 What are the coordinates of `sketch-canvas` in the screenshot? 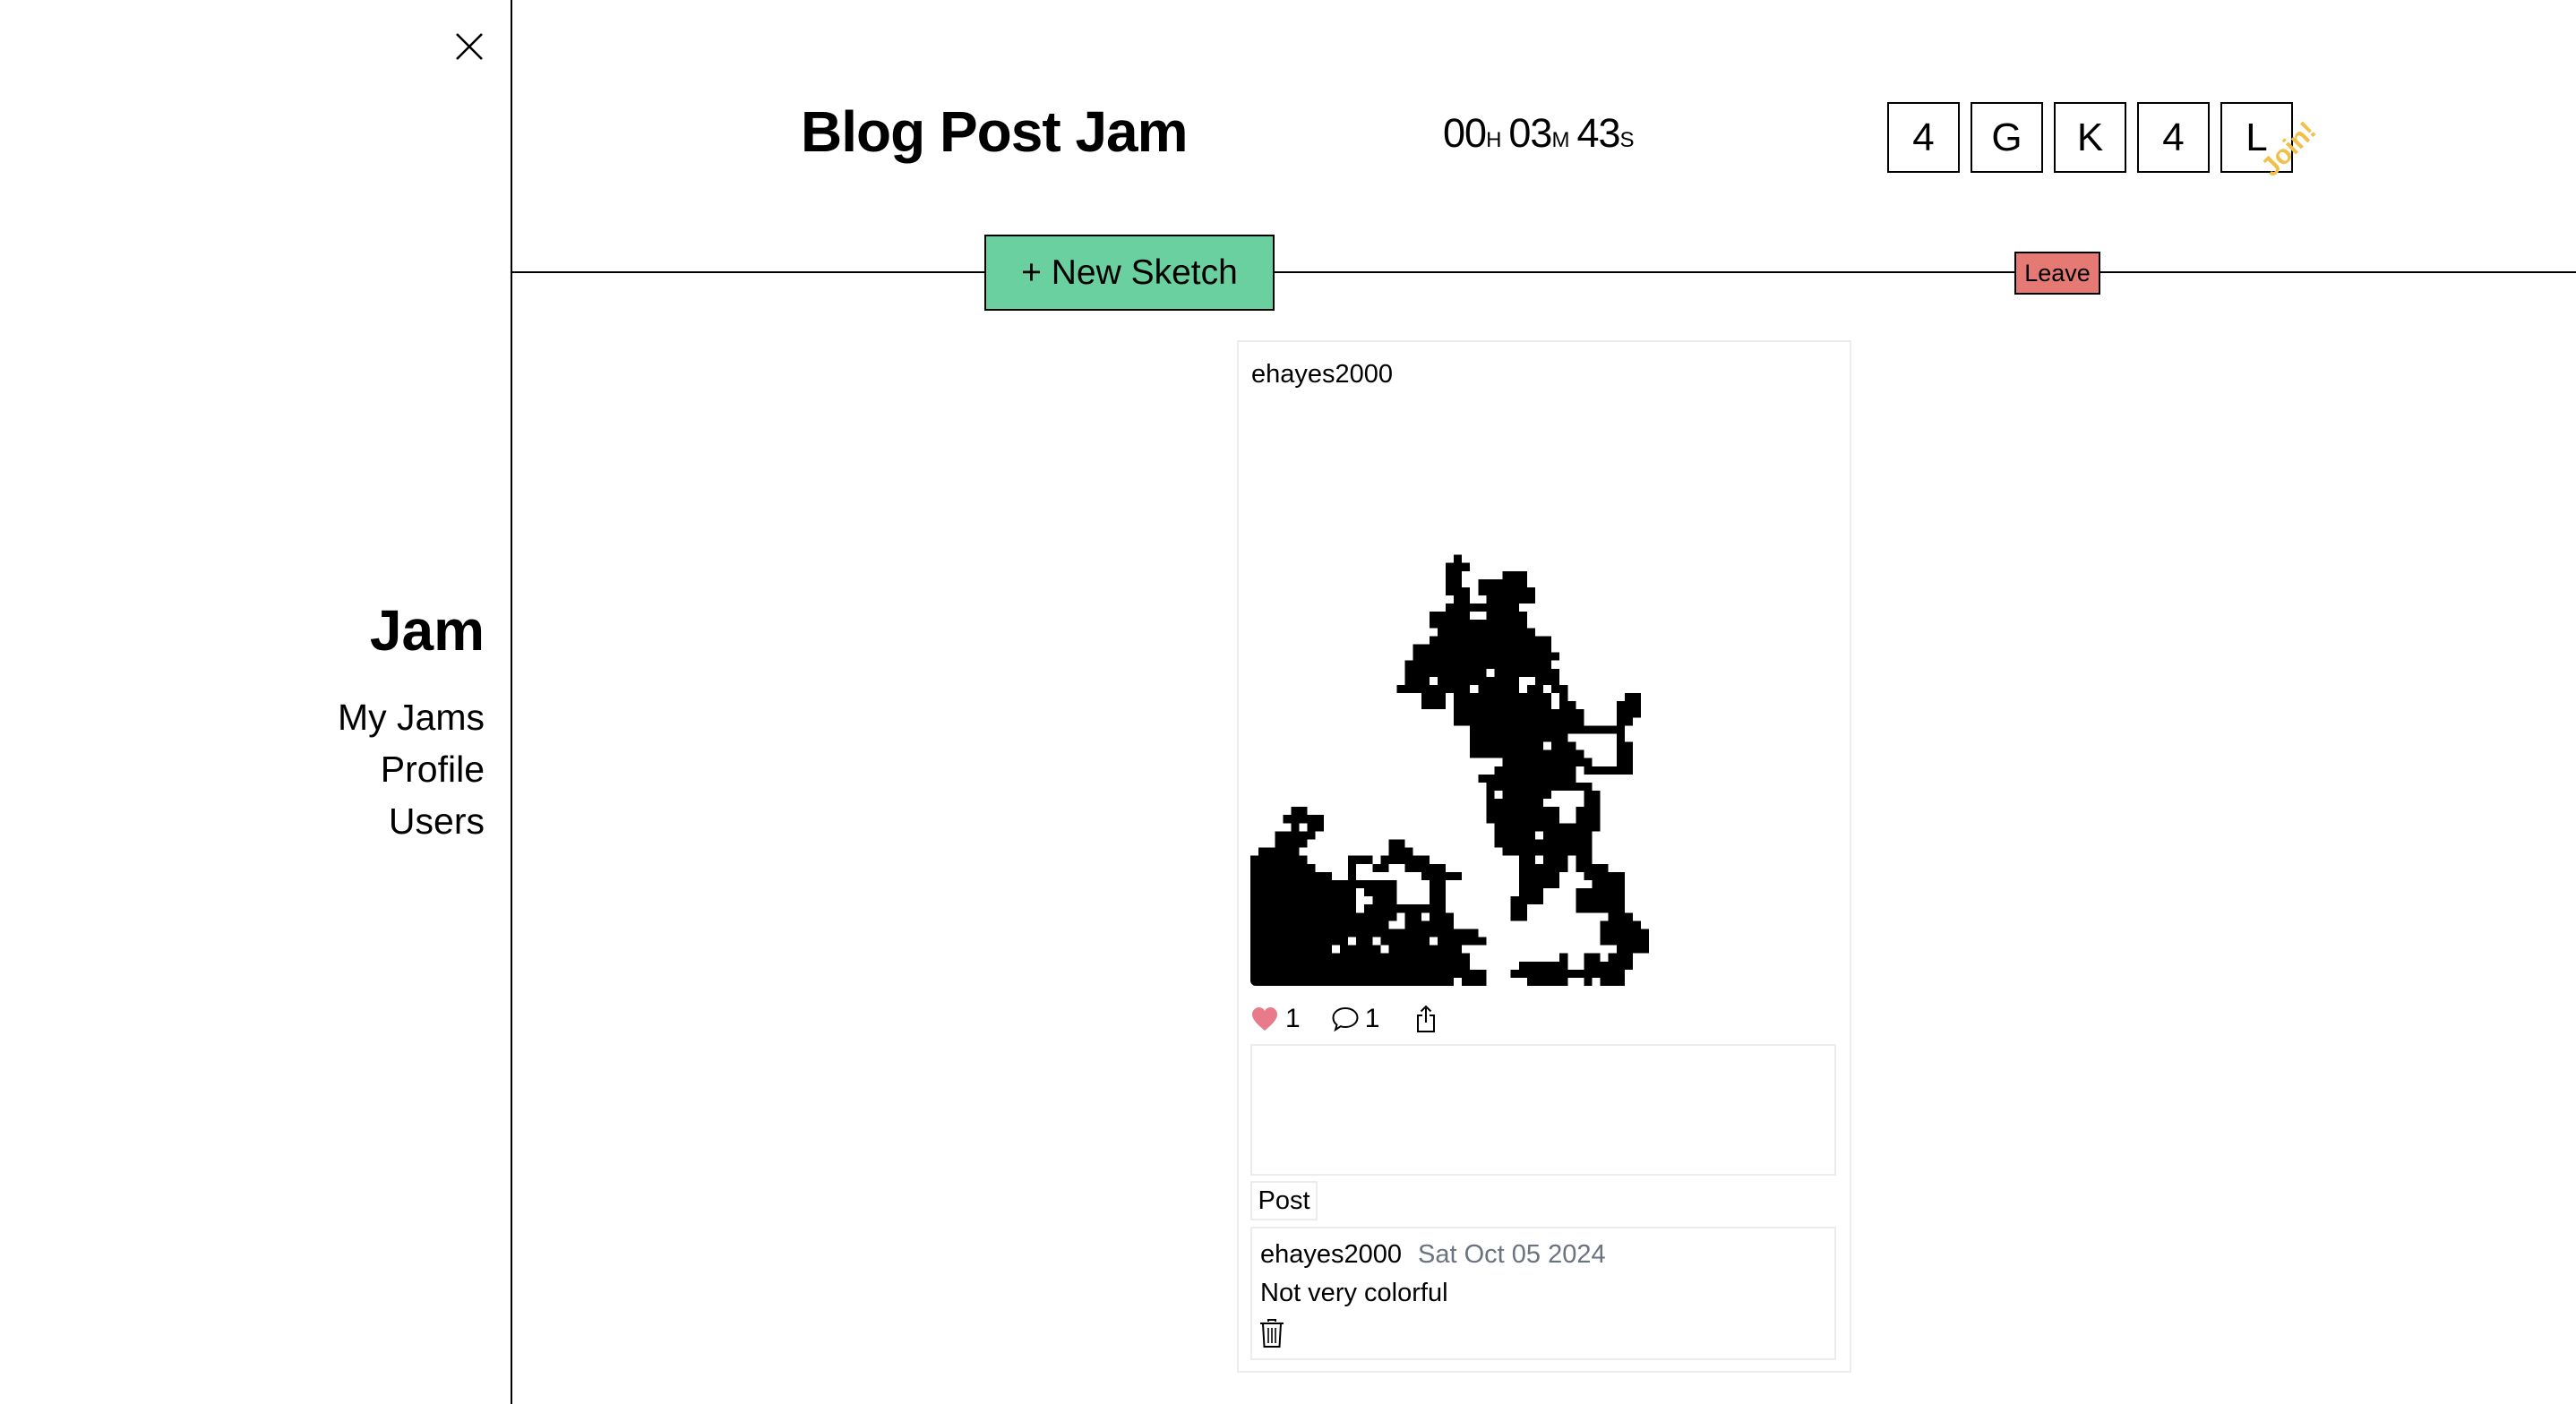 It's located at (1450, 770).